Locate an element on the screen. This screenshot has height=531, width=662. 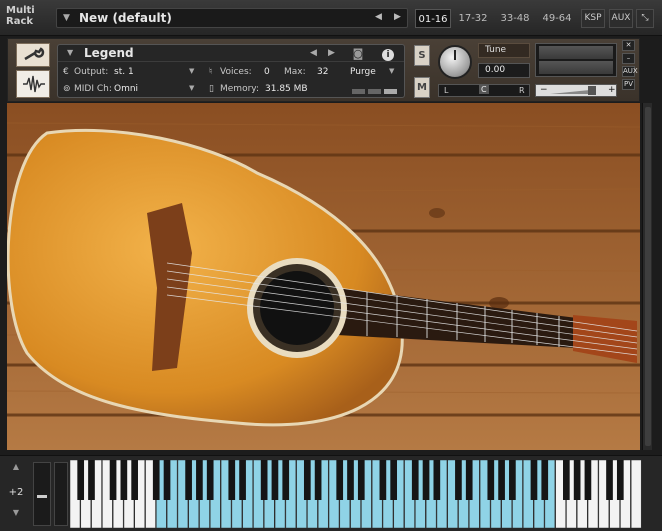
ksp-button: KSP is located at coordinates (593, 18).